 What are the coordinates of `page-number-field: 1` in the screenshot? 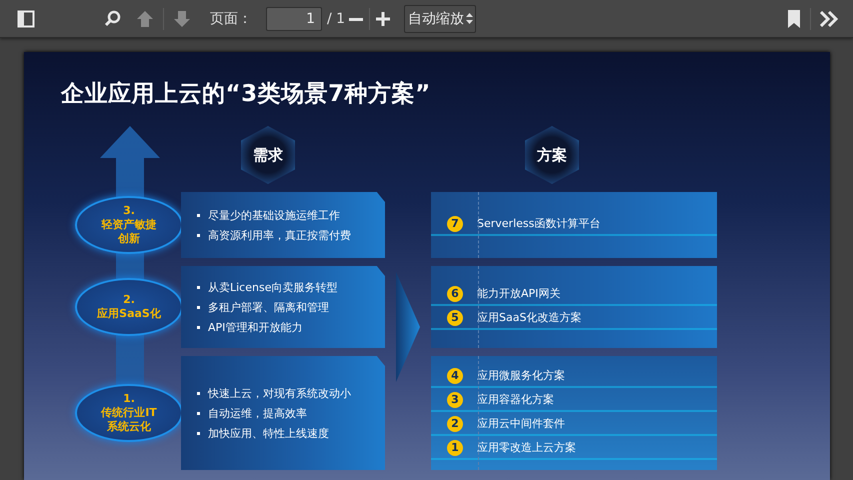 It's located at (294, 18).